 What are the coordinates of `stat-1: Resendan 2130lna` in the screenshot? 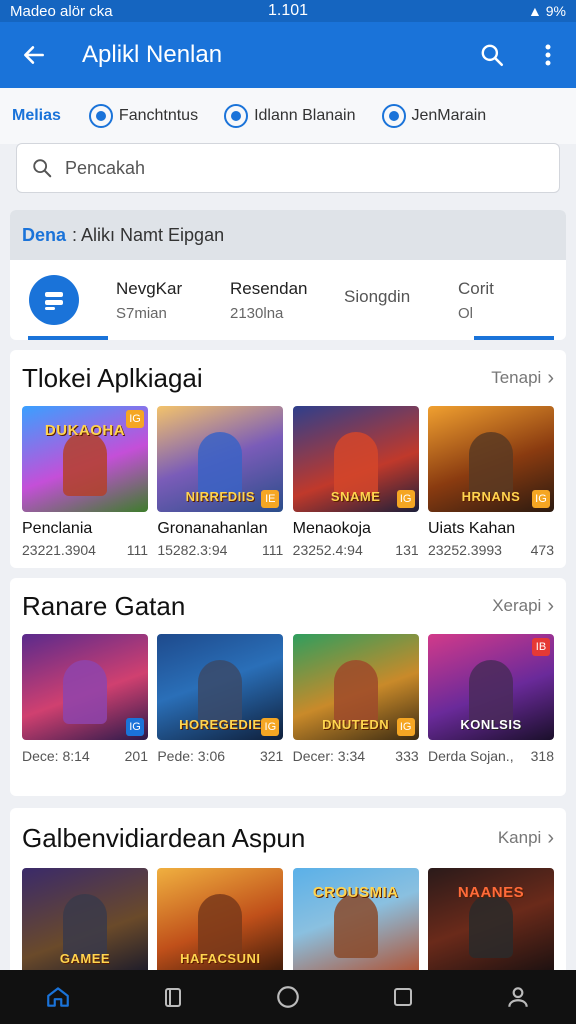 It's located at (269, 300).